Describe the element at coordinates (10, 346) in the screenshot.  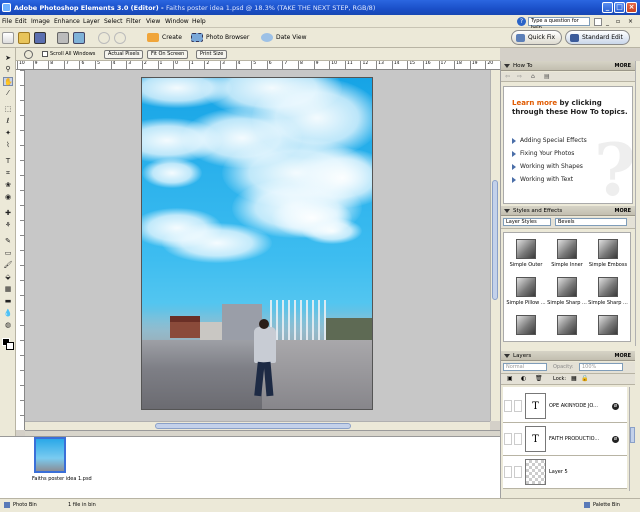
I see `background-color-swatch` at that location.